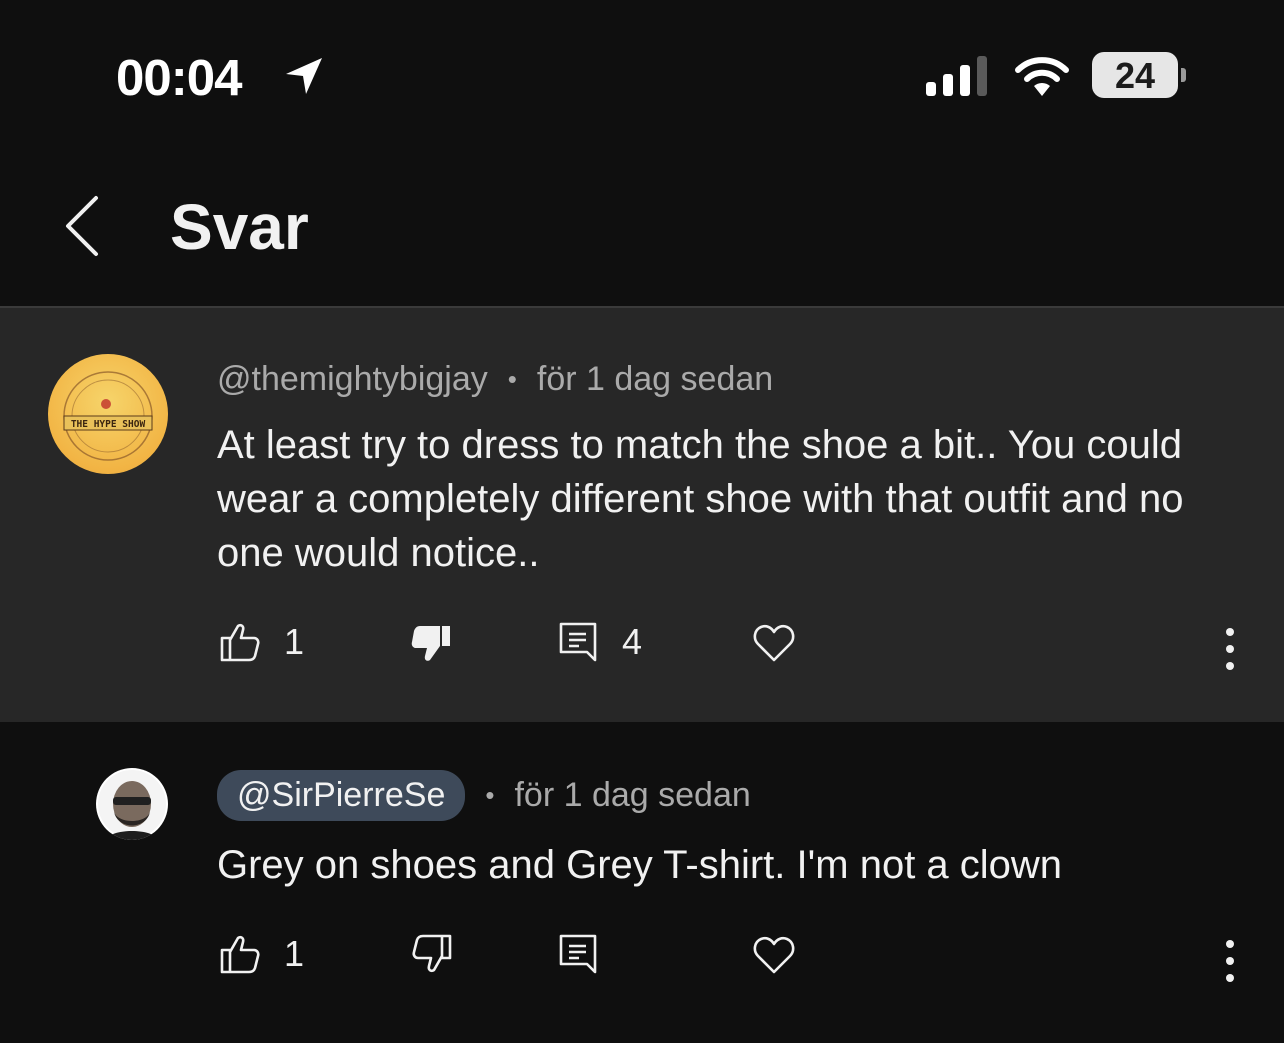  I want to click on battery-cap, so click(1183, 75).